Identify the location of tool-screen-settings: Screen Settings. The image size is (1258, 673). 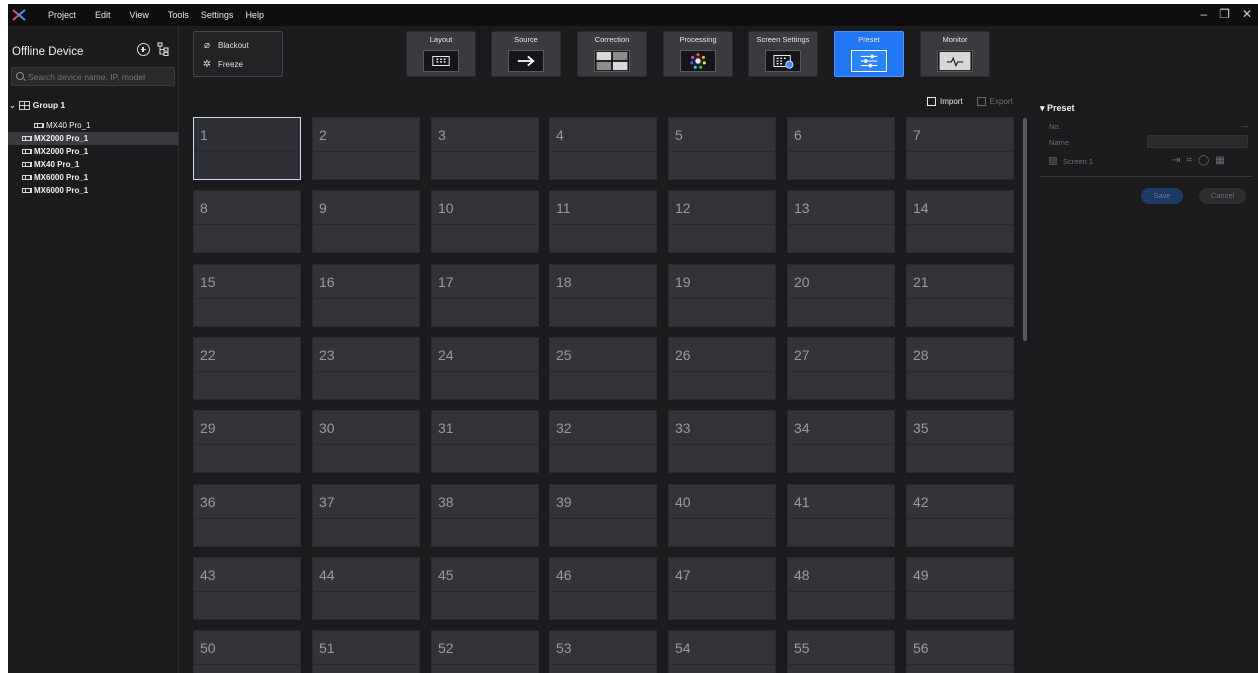
(783, 54).